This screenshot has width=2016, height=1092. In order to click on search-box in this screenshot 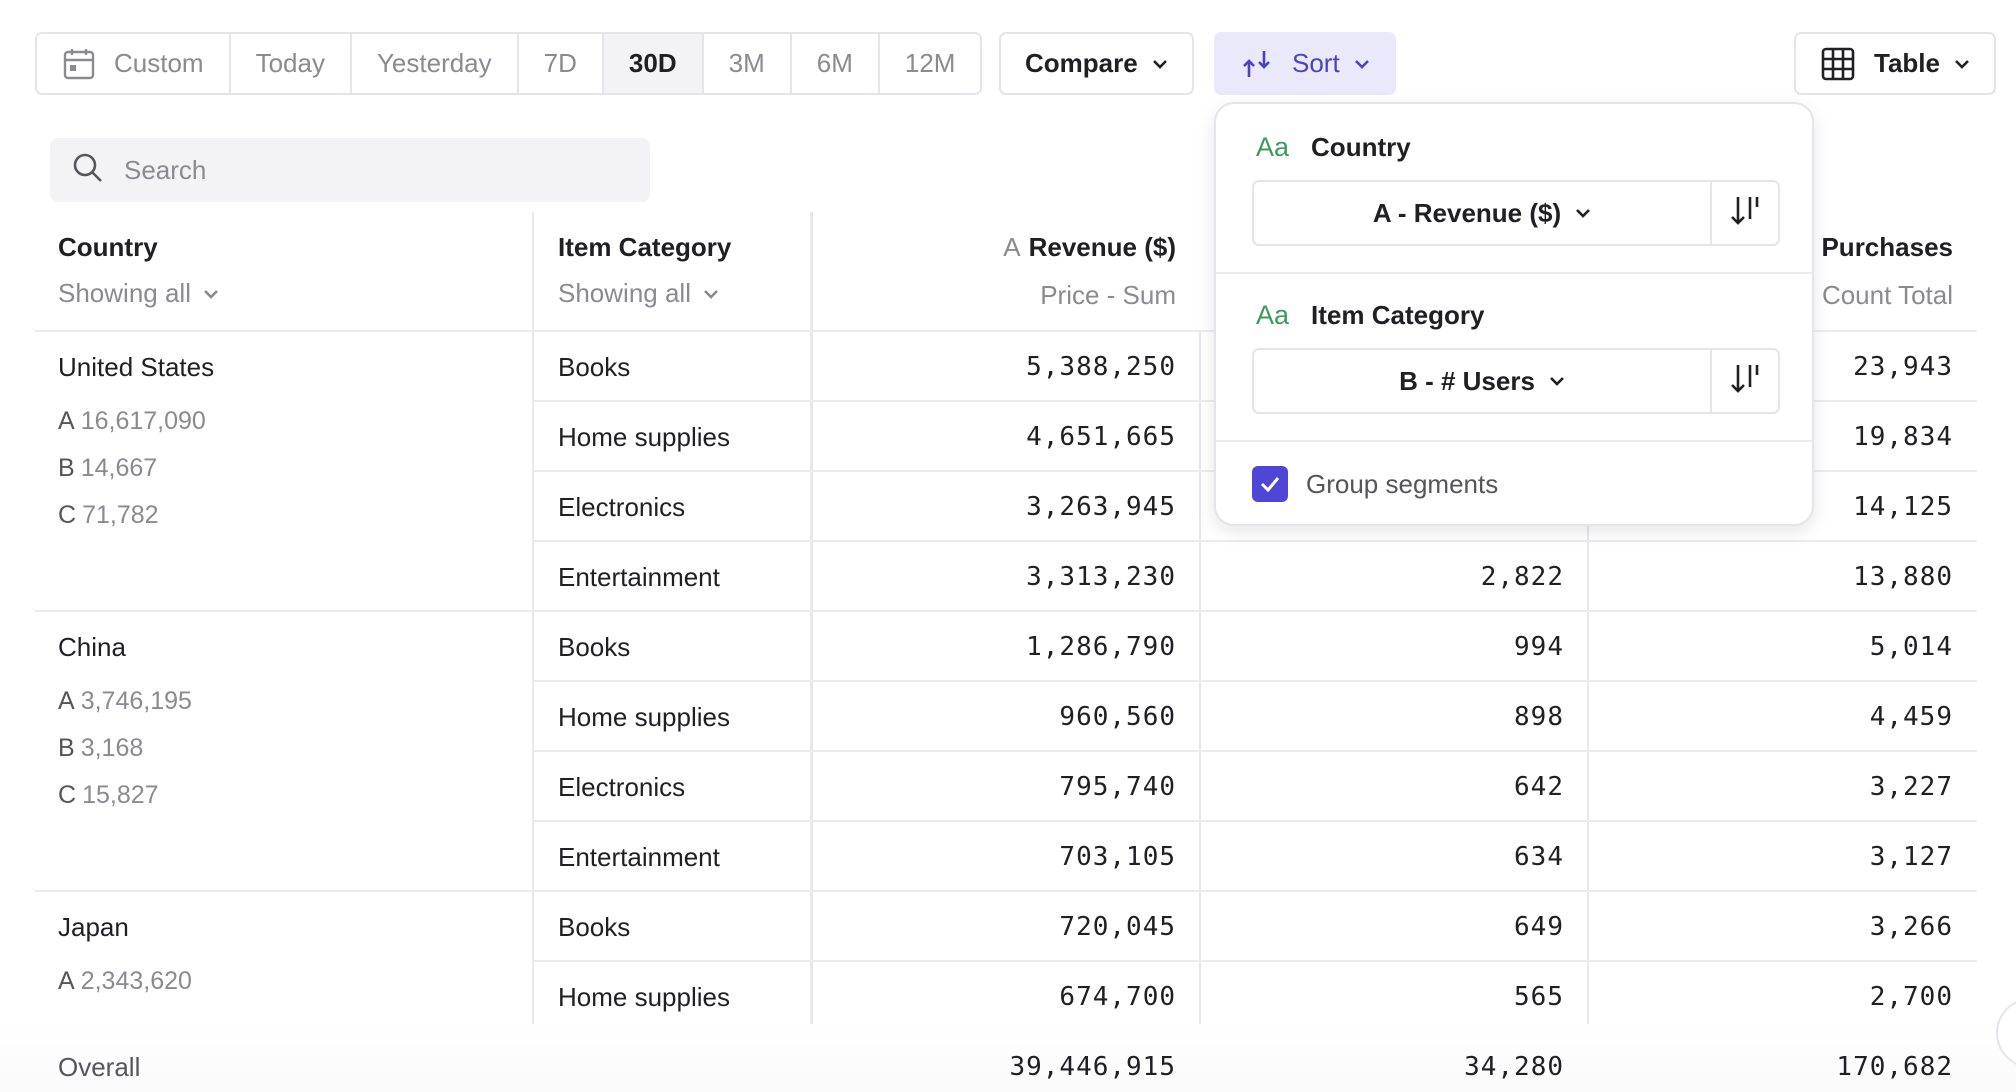, I will do `click(350, 170)`.